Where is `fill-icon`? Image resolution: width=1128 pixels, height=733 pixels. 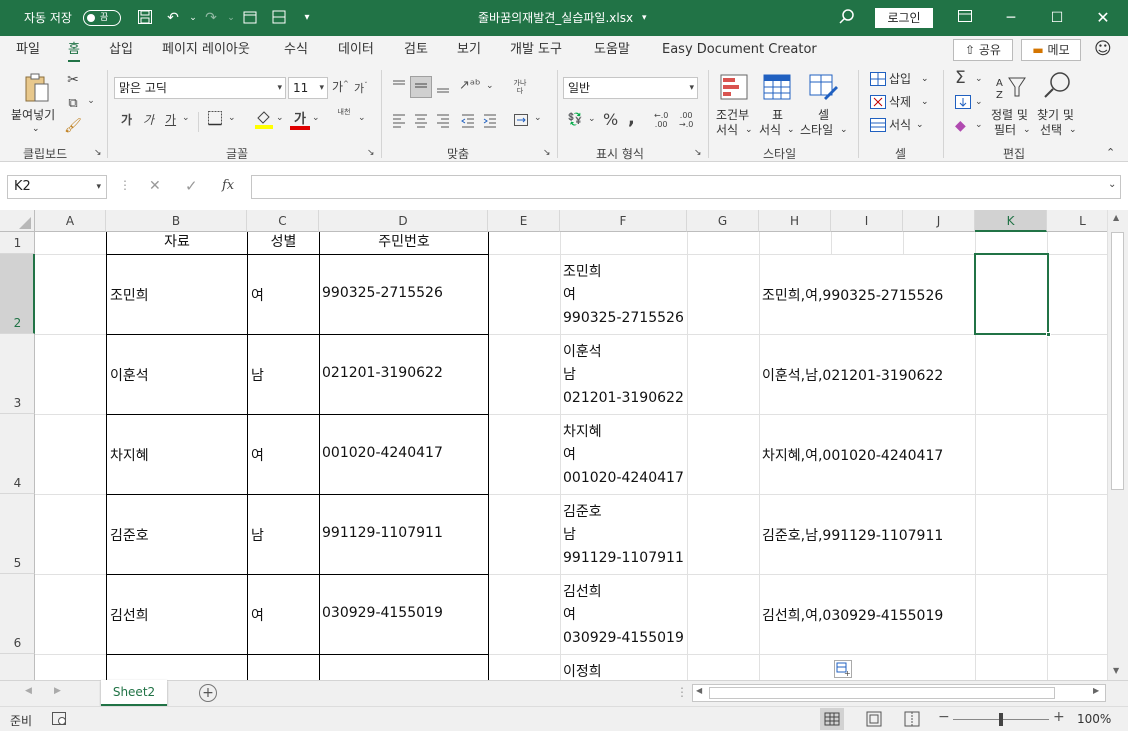 fill-icon is located at coordinates (963, 102).